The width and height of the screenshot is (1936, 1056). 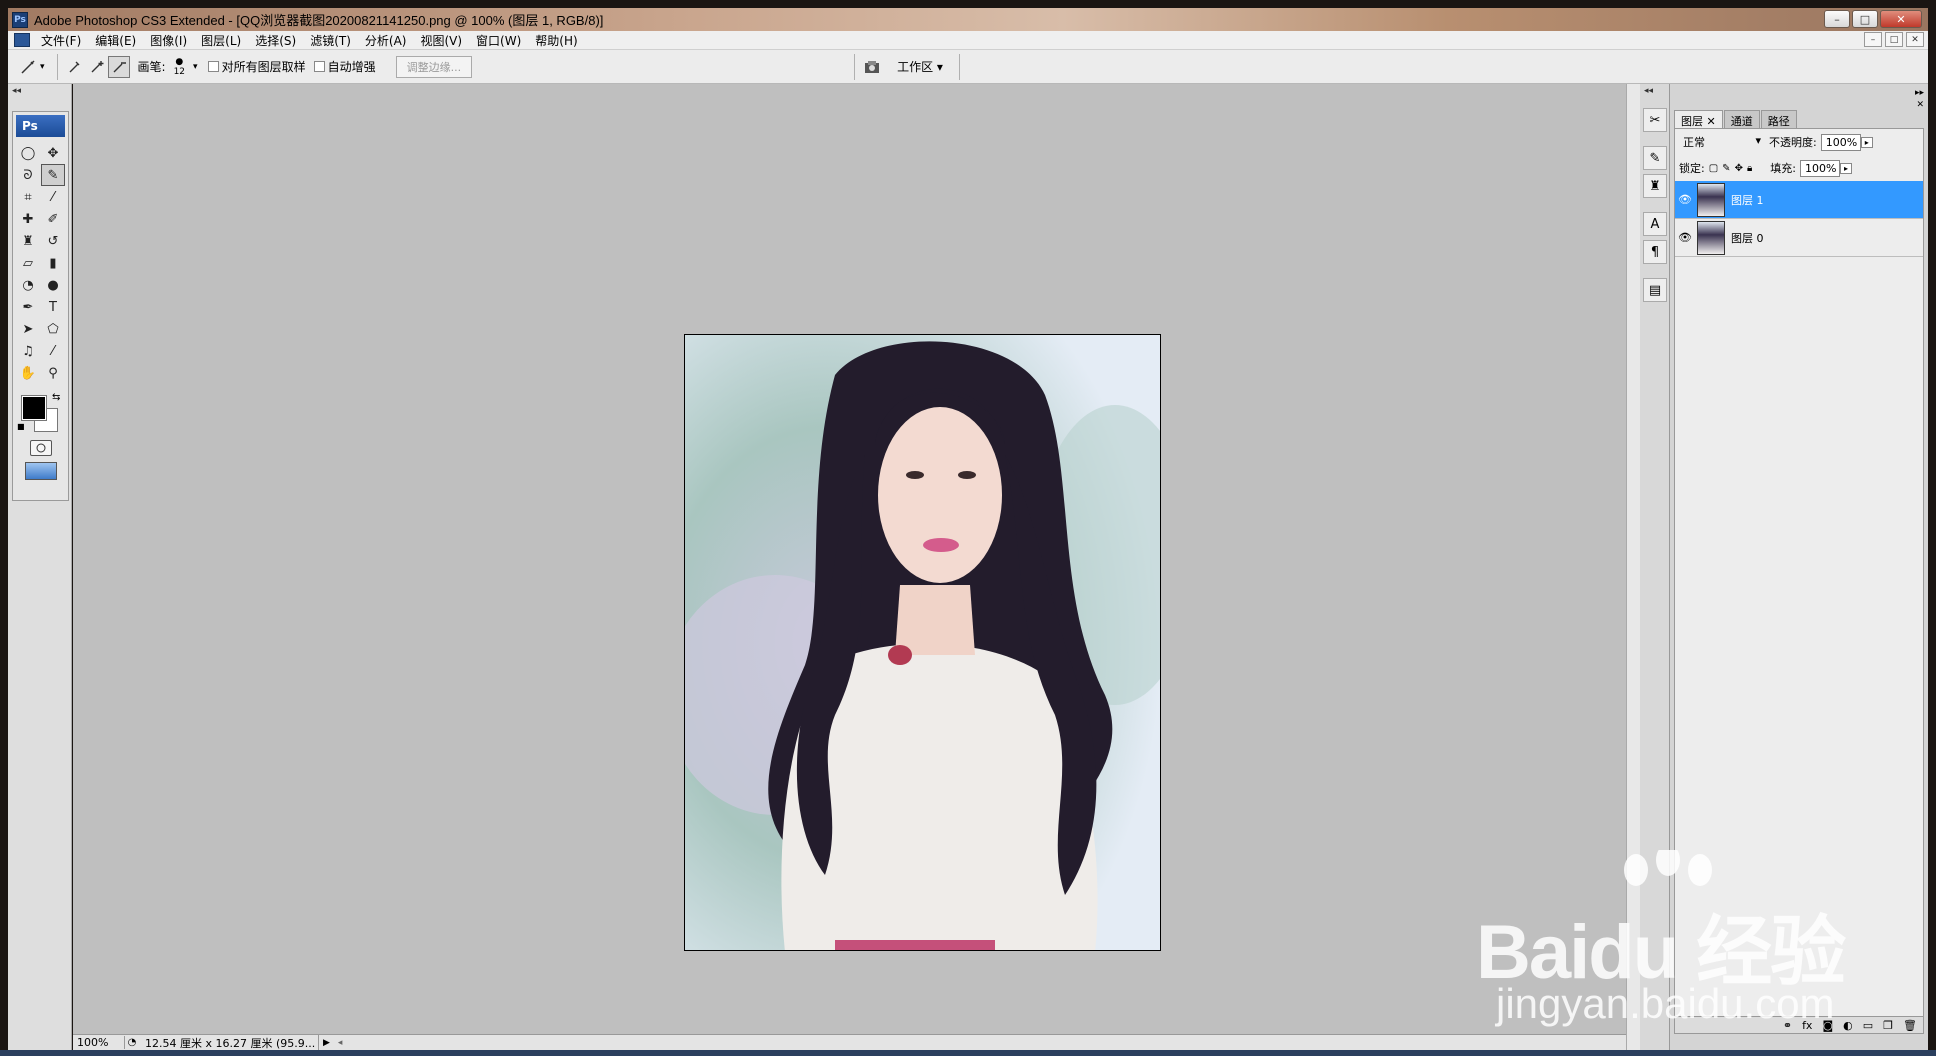 I want to click on character-panel-icon: A, so click(x=1655, y=224).